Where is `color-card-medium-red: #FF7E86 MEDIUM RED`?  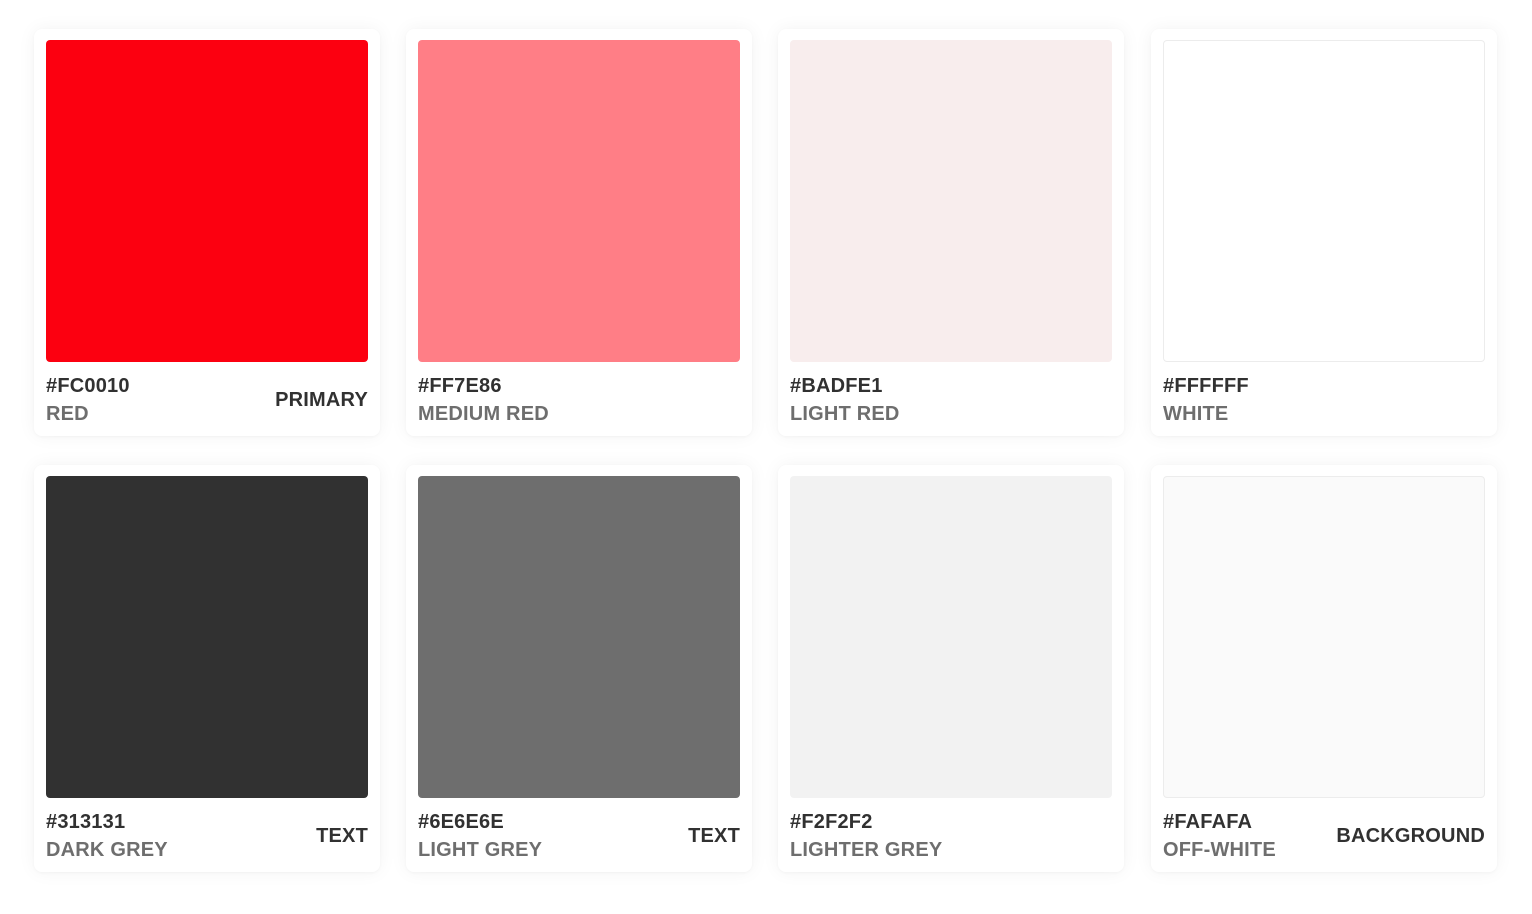 color-card-medium-red: #FF7E86 MEDIUM RED is located at coordinates (579, 232).